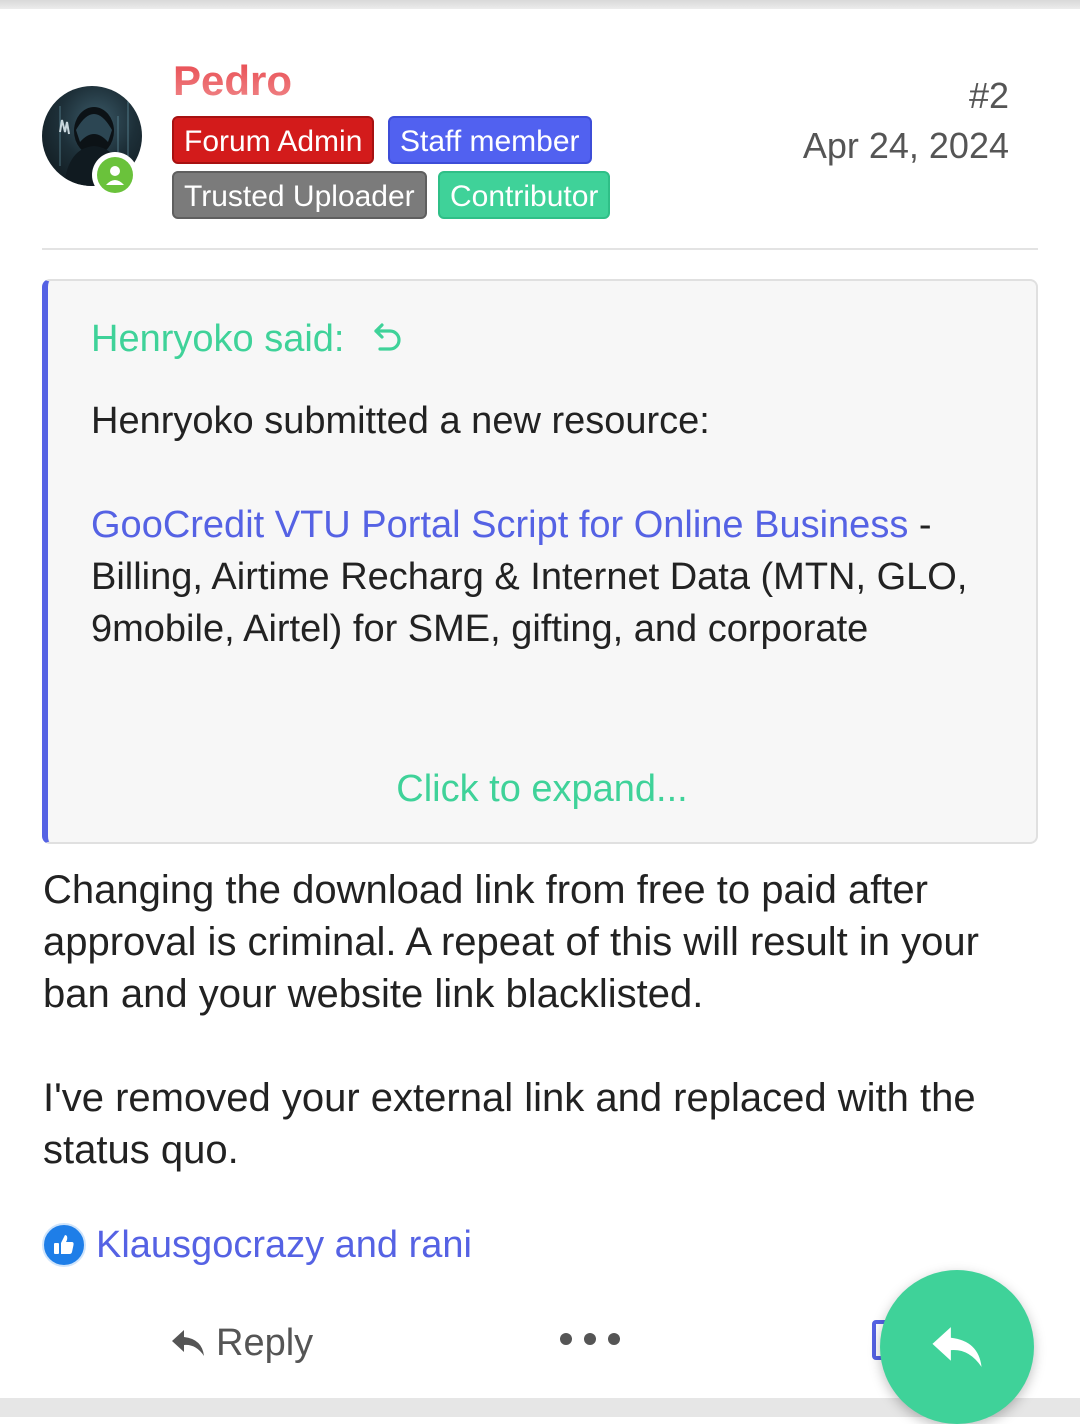 Image resolution: width=1080 pixels, height=1424 pixels. I want to click on banner-forum-admin: Forum Admin, so click(273, 140).